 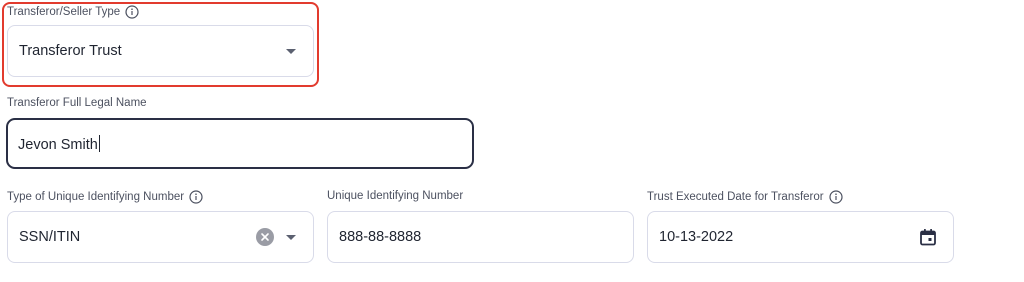 What do you see at coordinates (160, 51) in the screenshot?
I see `seller-type-select: Transferor Trust` at bounding box center [160, 51].